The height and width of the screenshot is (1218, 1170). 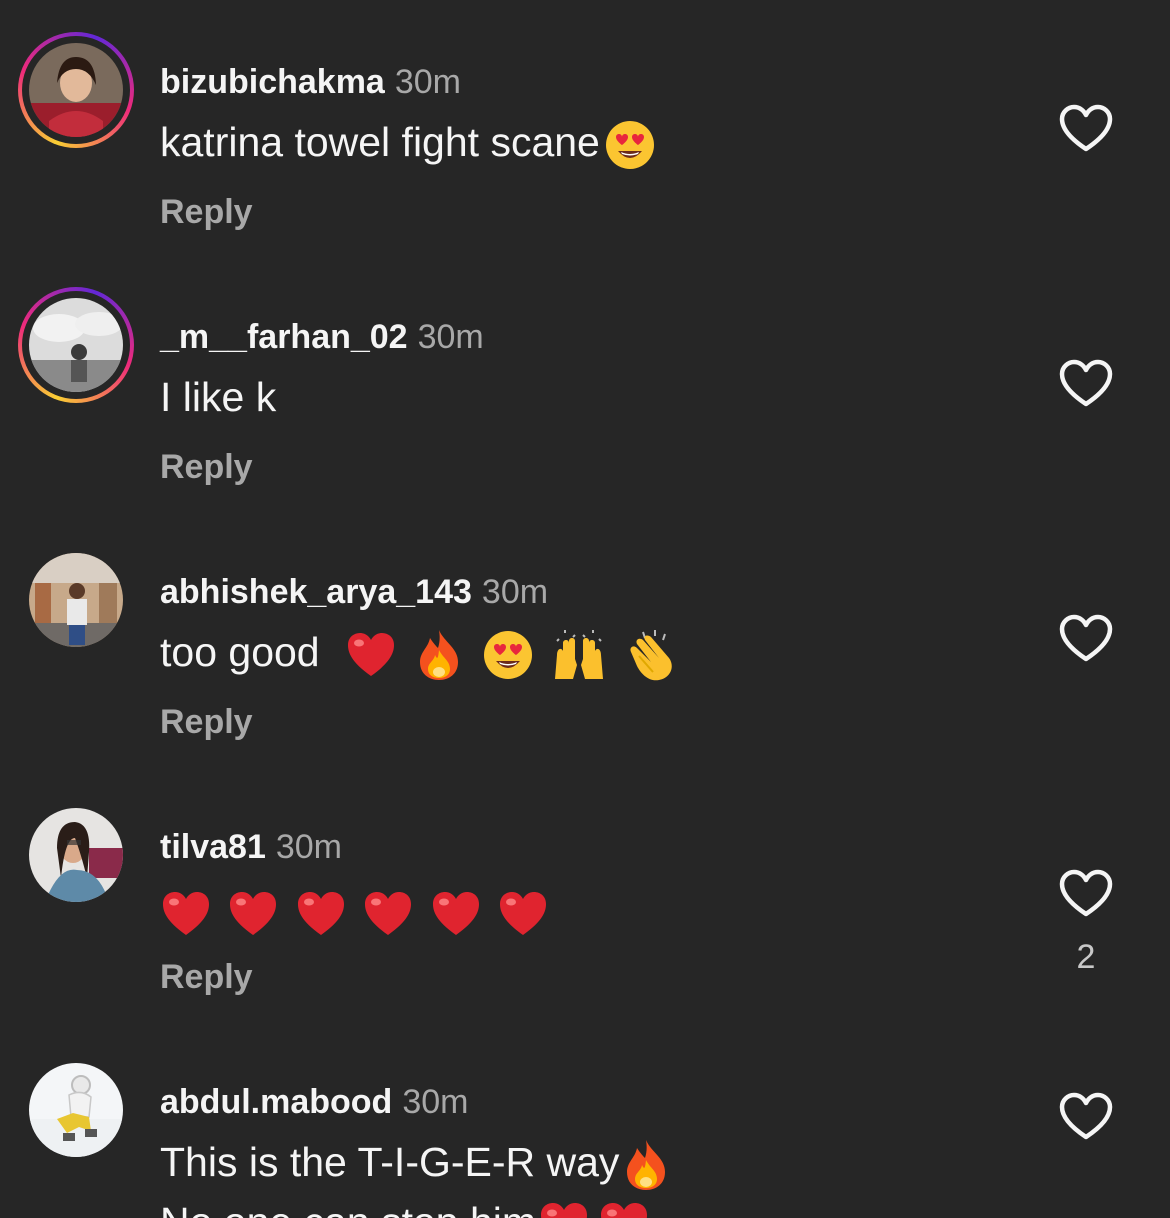 I want to click on comment-text: too good, so click(x=418, y=657).